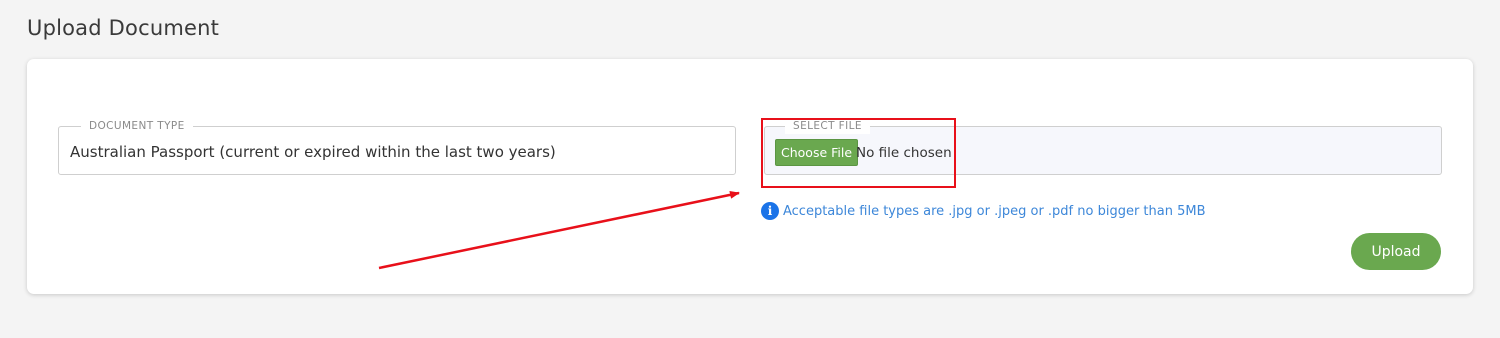 The width and height of the screenshot is (1500, 338). What do you see at coordinates (1103, 146) in the screenshot?
I see `file-input: SELECT FILE Choose File No file chosen` at bounding box center [1103, 146].